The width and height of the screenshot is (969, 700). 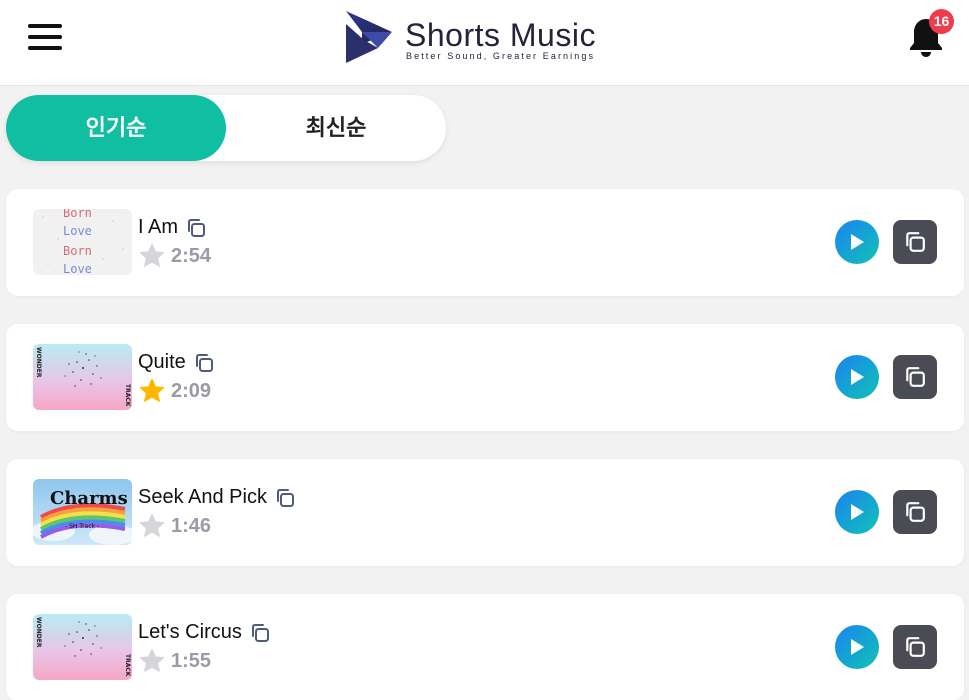 I want to click on logo-title: Shorts Music, so click(x=500, y=35).